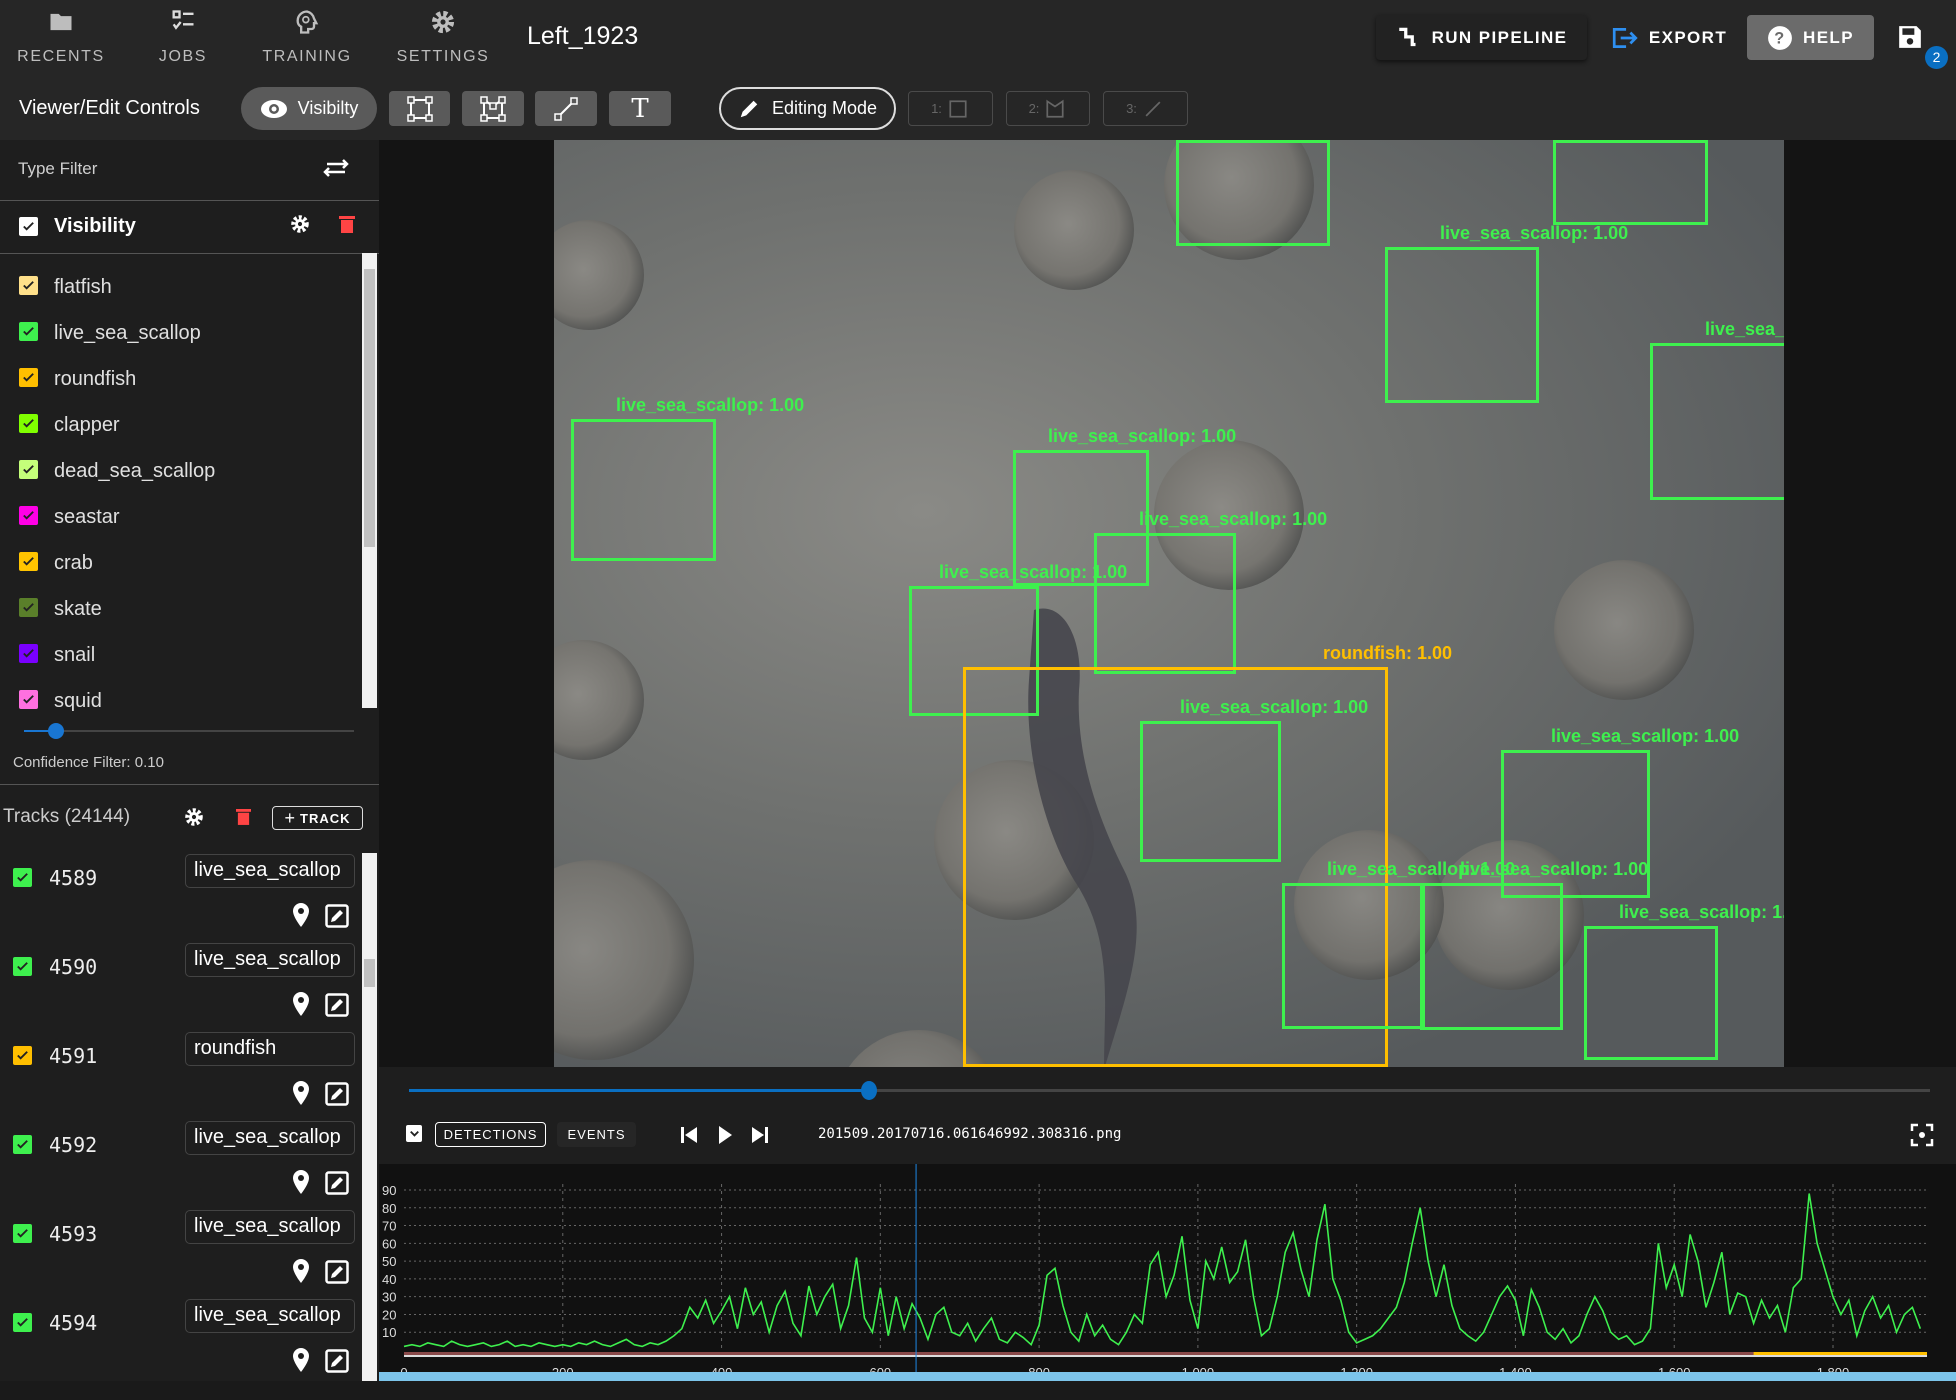  Describe the element at coordinates (180, 334) in the screenshot. I see `type-item-live-sea-scallop: live_sea_scallop` at that location.